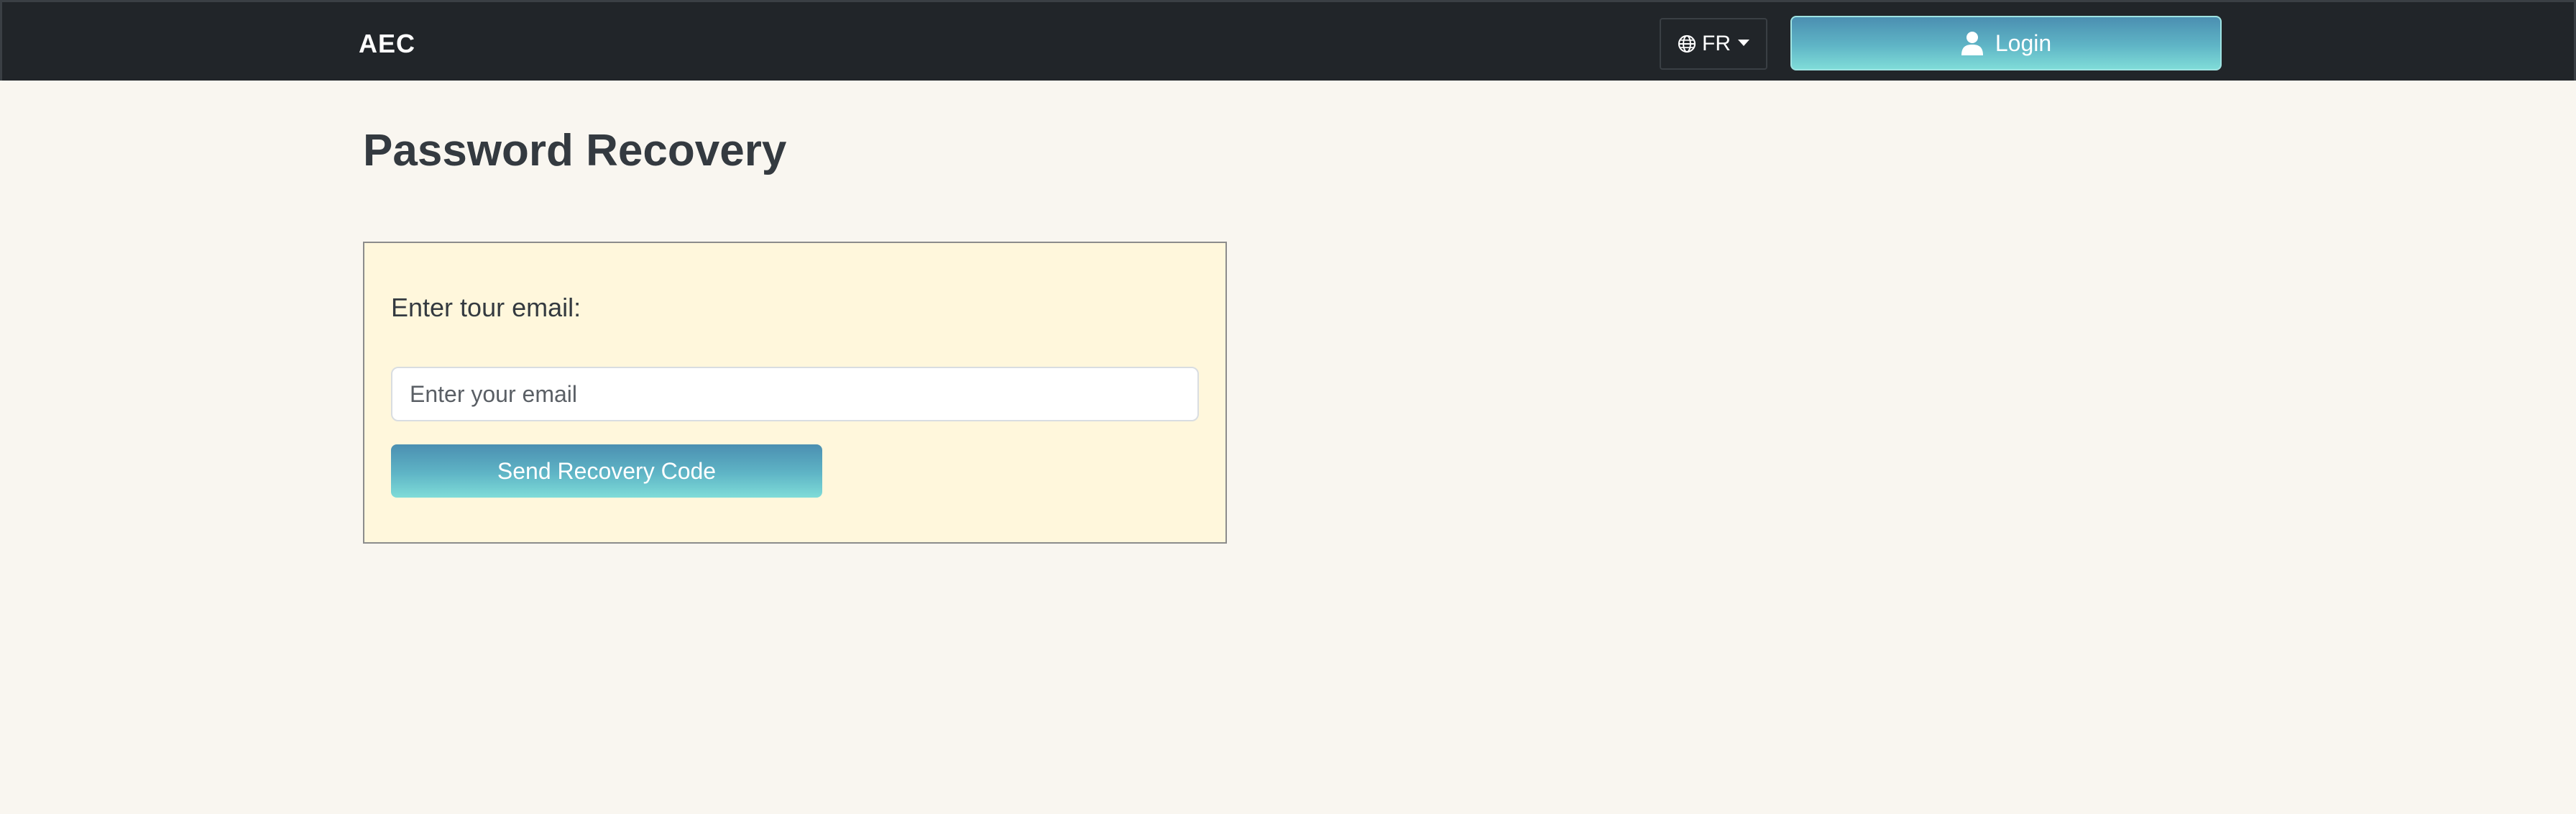 Image resolution: width=2576 pixels, height=814 pixels. What do you see at coordinates (1743, 42) in the screenshot?
I see `chevron-down-icon` at bounding box center [1743, 42].